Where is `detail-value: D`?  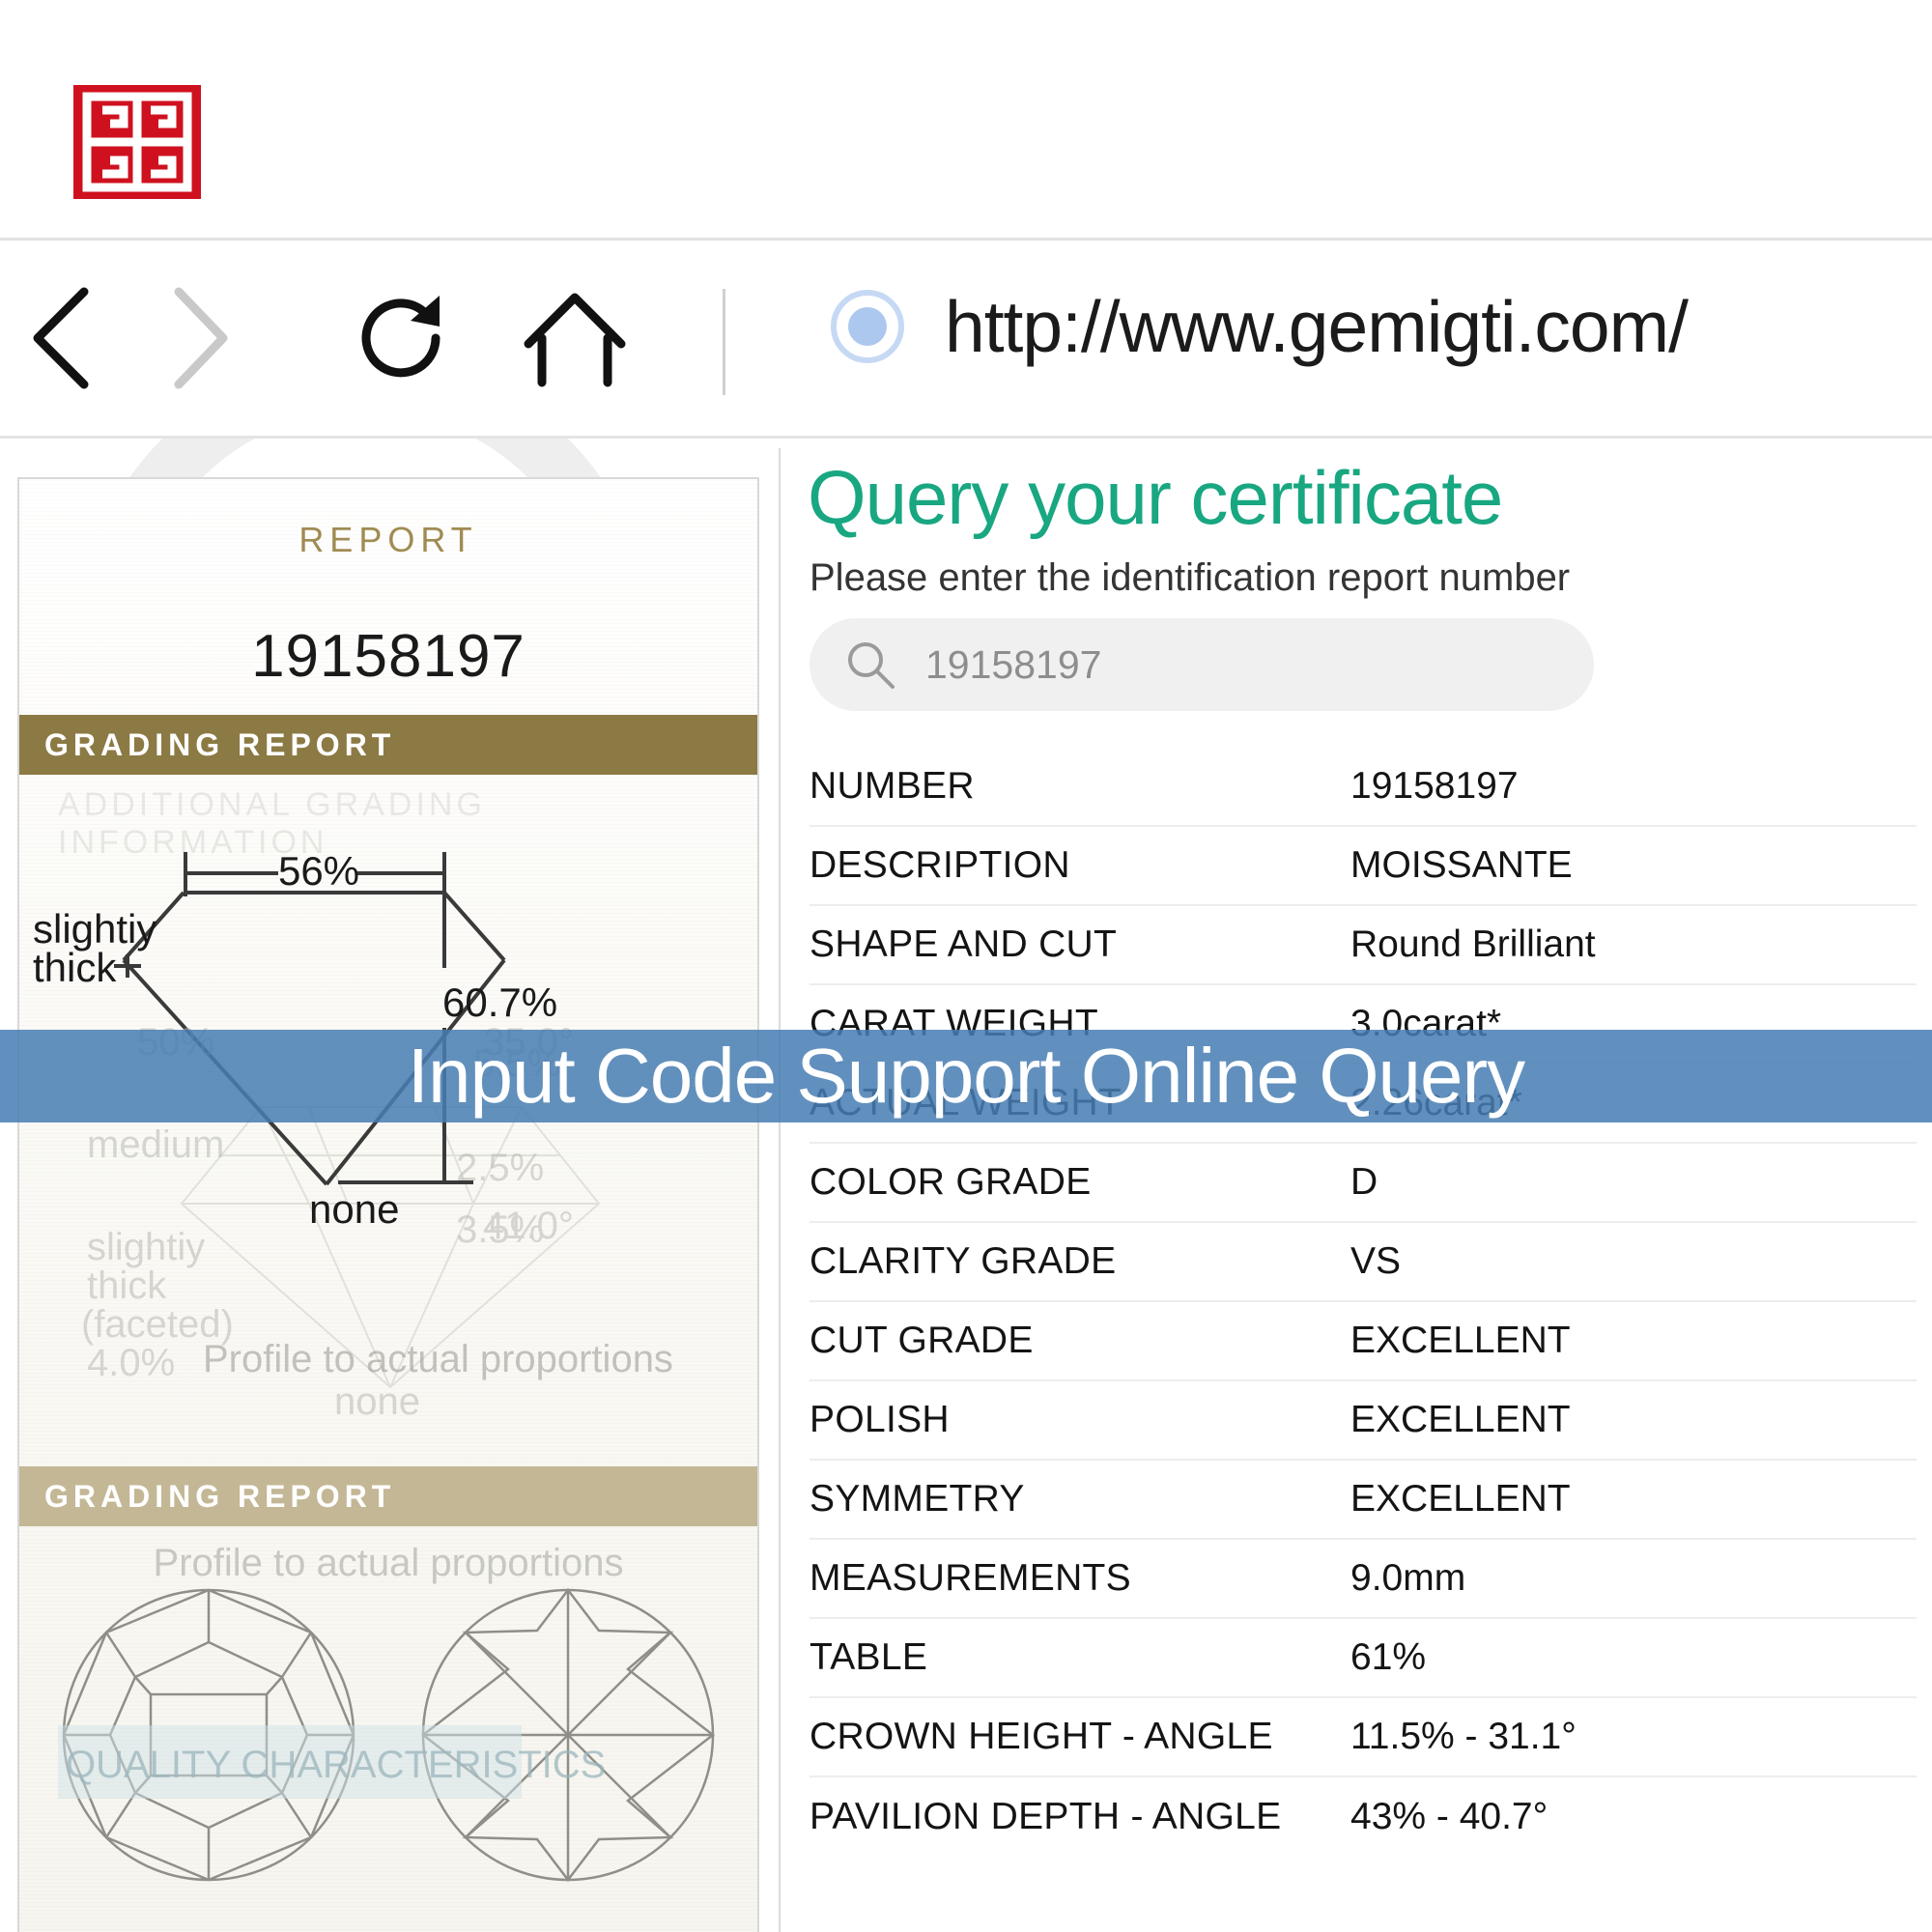
detail-value: D is located at coordinates (1364, 1182).